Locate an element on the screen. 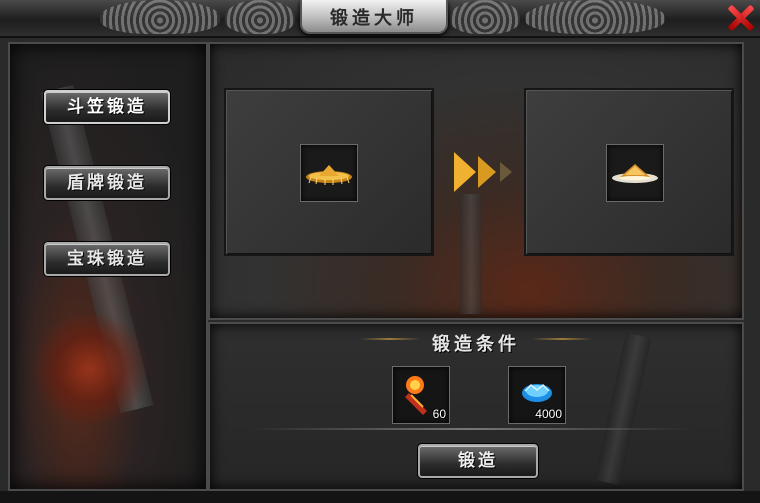 This screenshot has width=760, height=503. dragon-ornament-right-icon is located at coordinates (595, 17).